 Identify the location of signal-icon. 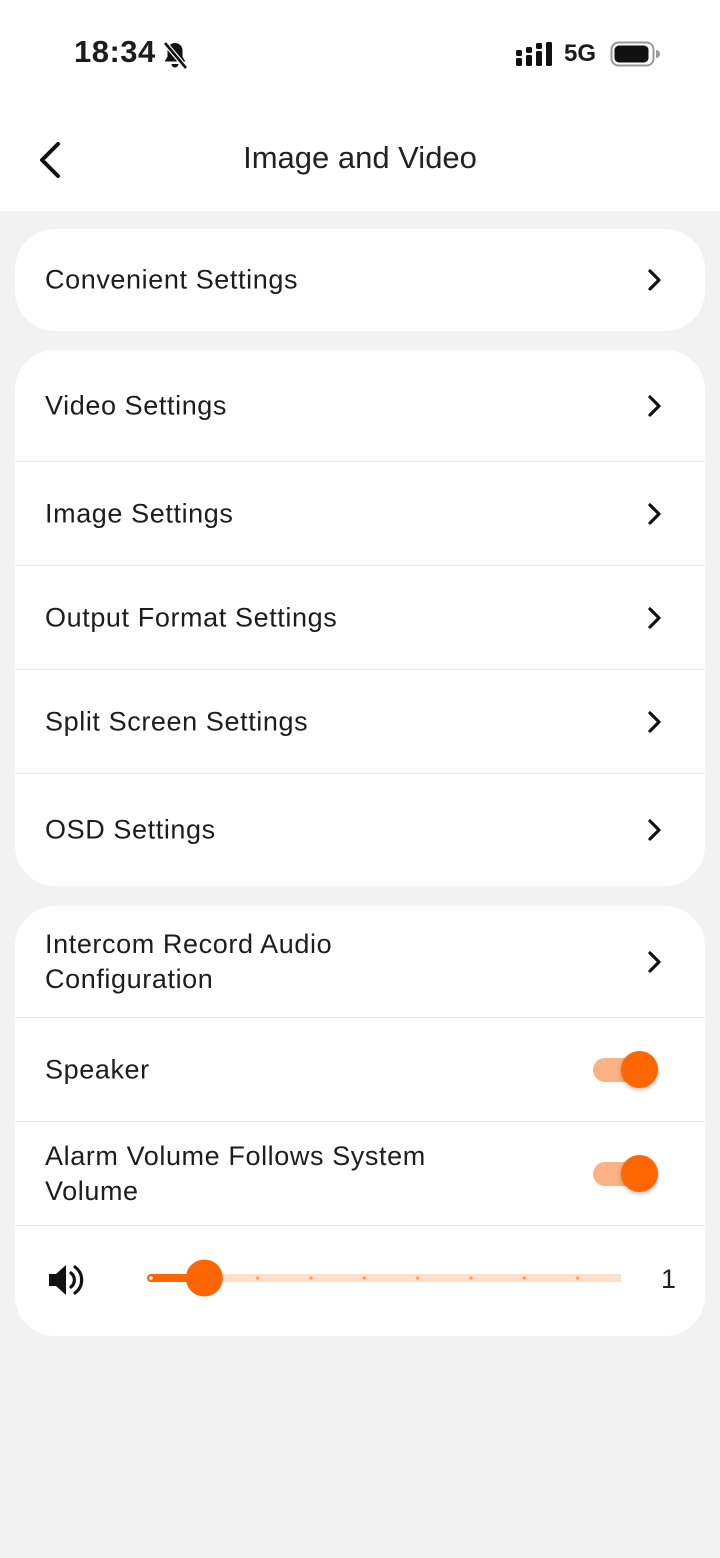
(534, 54).